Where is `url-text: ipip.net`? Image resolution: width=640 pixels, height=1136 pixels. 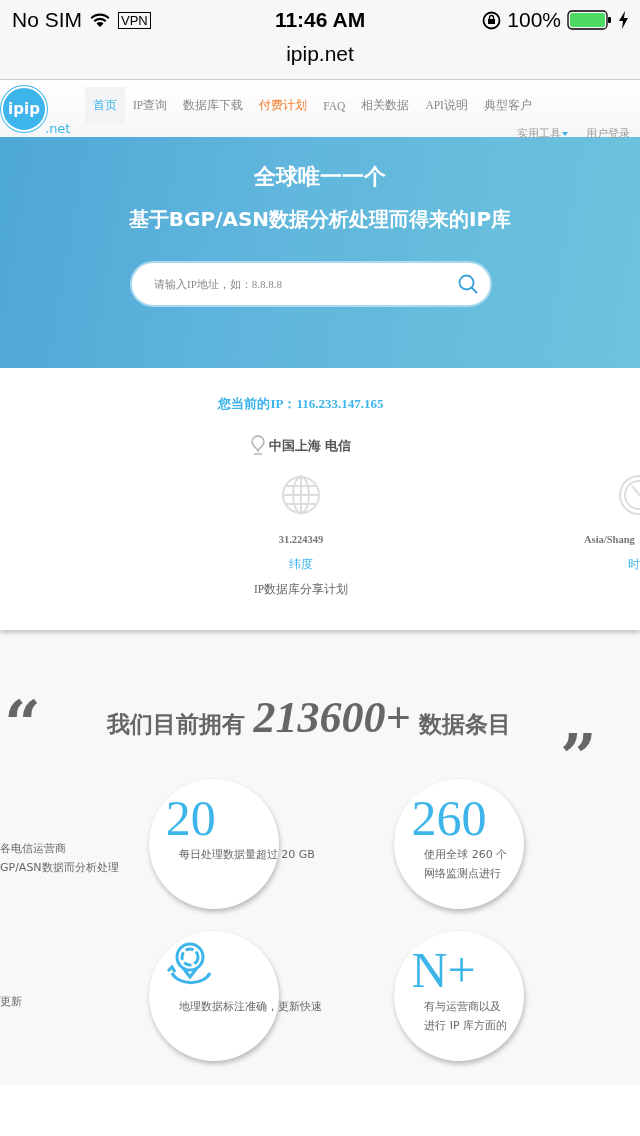 url-text: ipip.net is located at coordinates (320, 54).